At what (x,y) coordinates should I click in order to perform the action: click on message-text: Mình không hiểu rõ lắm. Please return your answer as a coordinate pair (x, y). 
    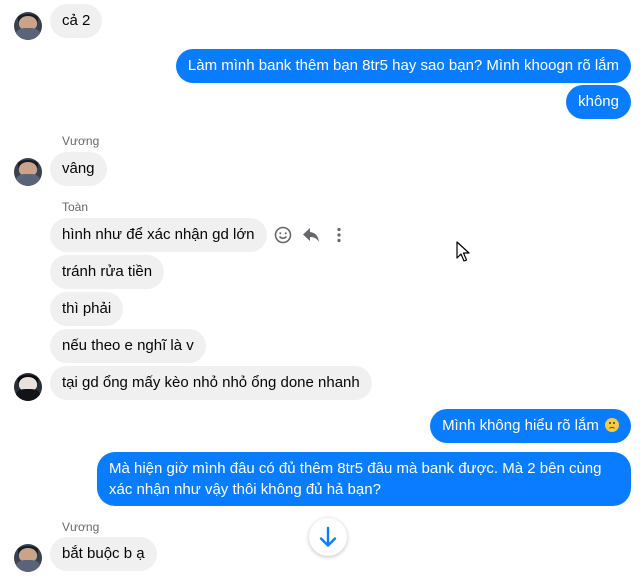
    Looking at the image, I should click on (520, 425).